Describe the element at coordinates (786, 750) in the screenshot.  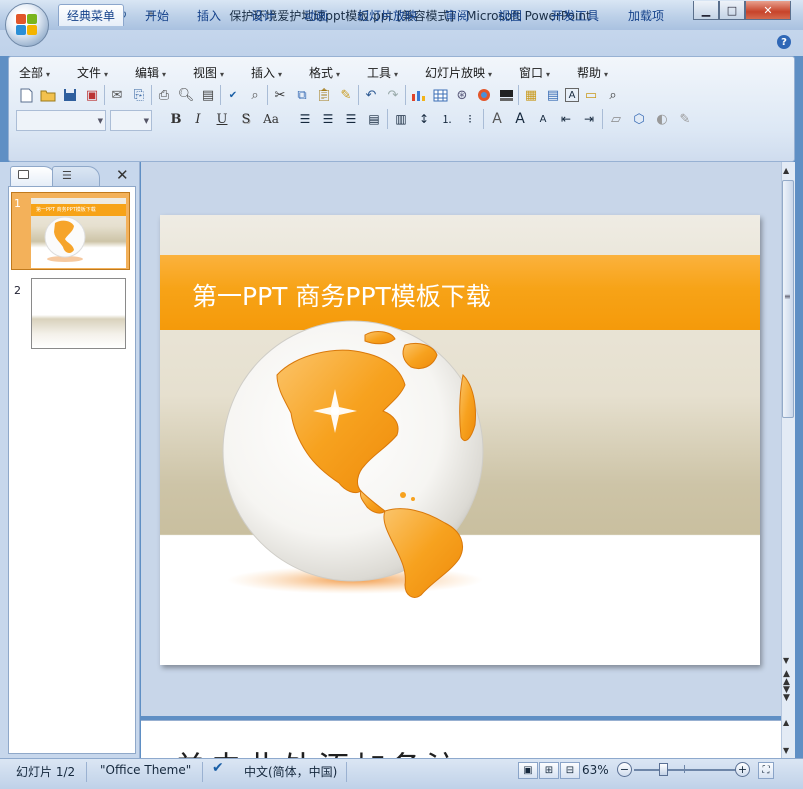
I see `notes-scroll-down-icon: ▼` at that location.